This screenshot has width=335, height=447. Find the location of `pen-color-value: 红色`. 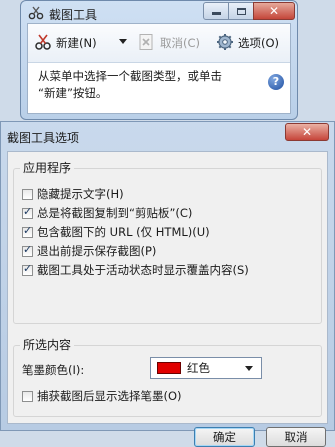

pen-color-value: 红色 is located at coordinates (198, 368).